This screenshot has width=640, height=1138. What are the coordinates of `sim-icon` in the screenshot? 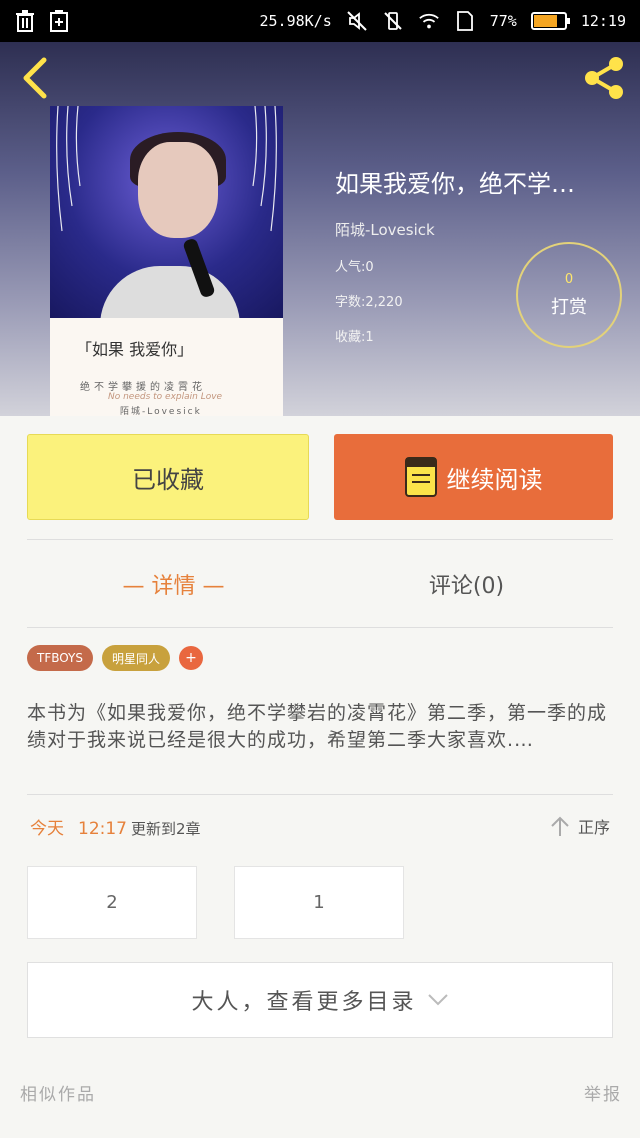 It's located at (465, 21).